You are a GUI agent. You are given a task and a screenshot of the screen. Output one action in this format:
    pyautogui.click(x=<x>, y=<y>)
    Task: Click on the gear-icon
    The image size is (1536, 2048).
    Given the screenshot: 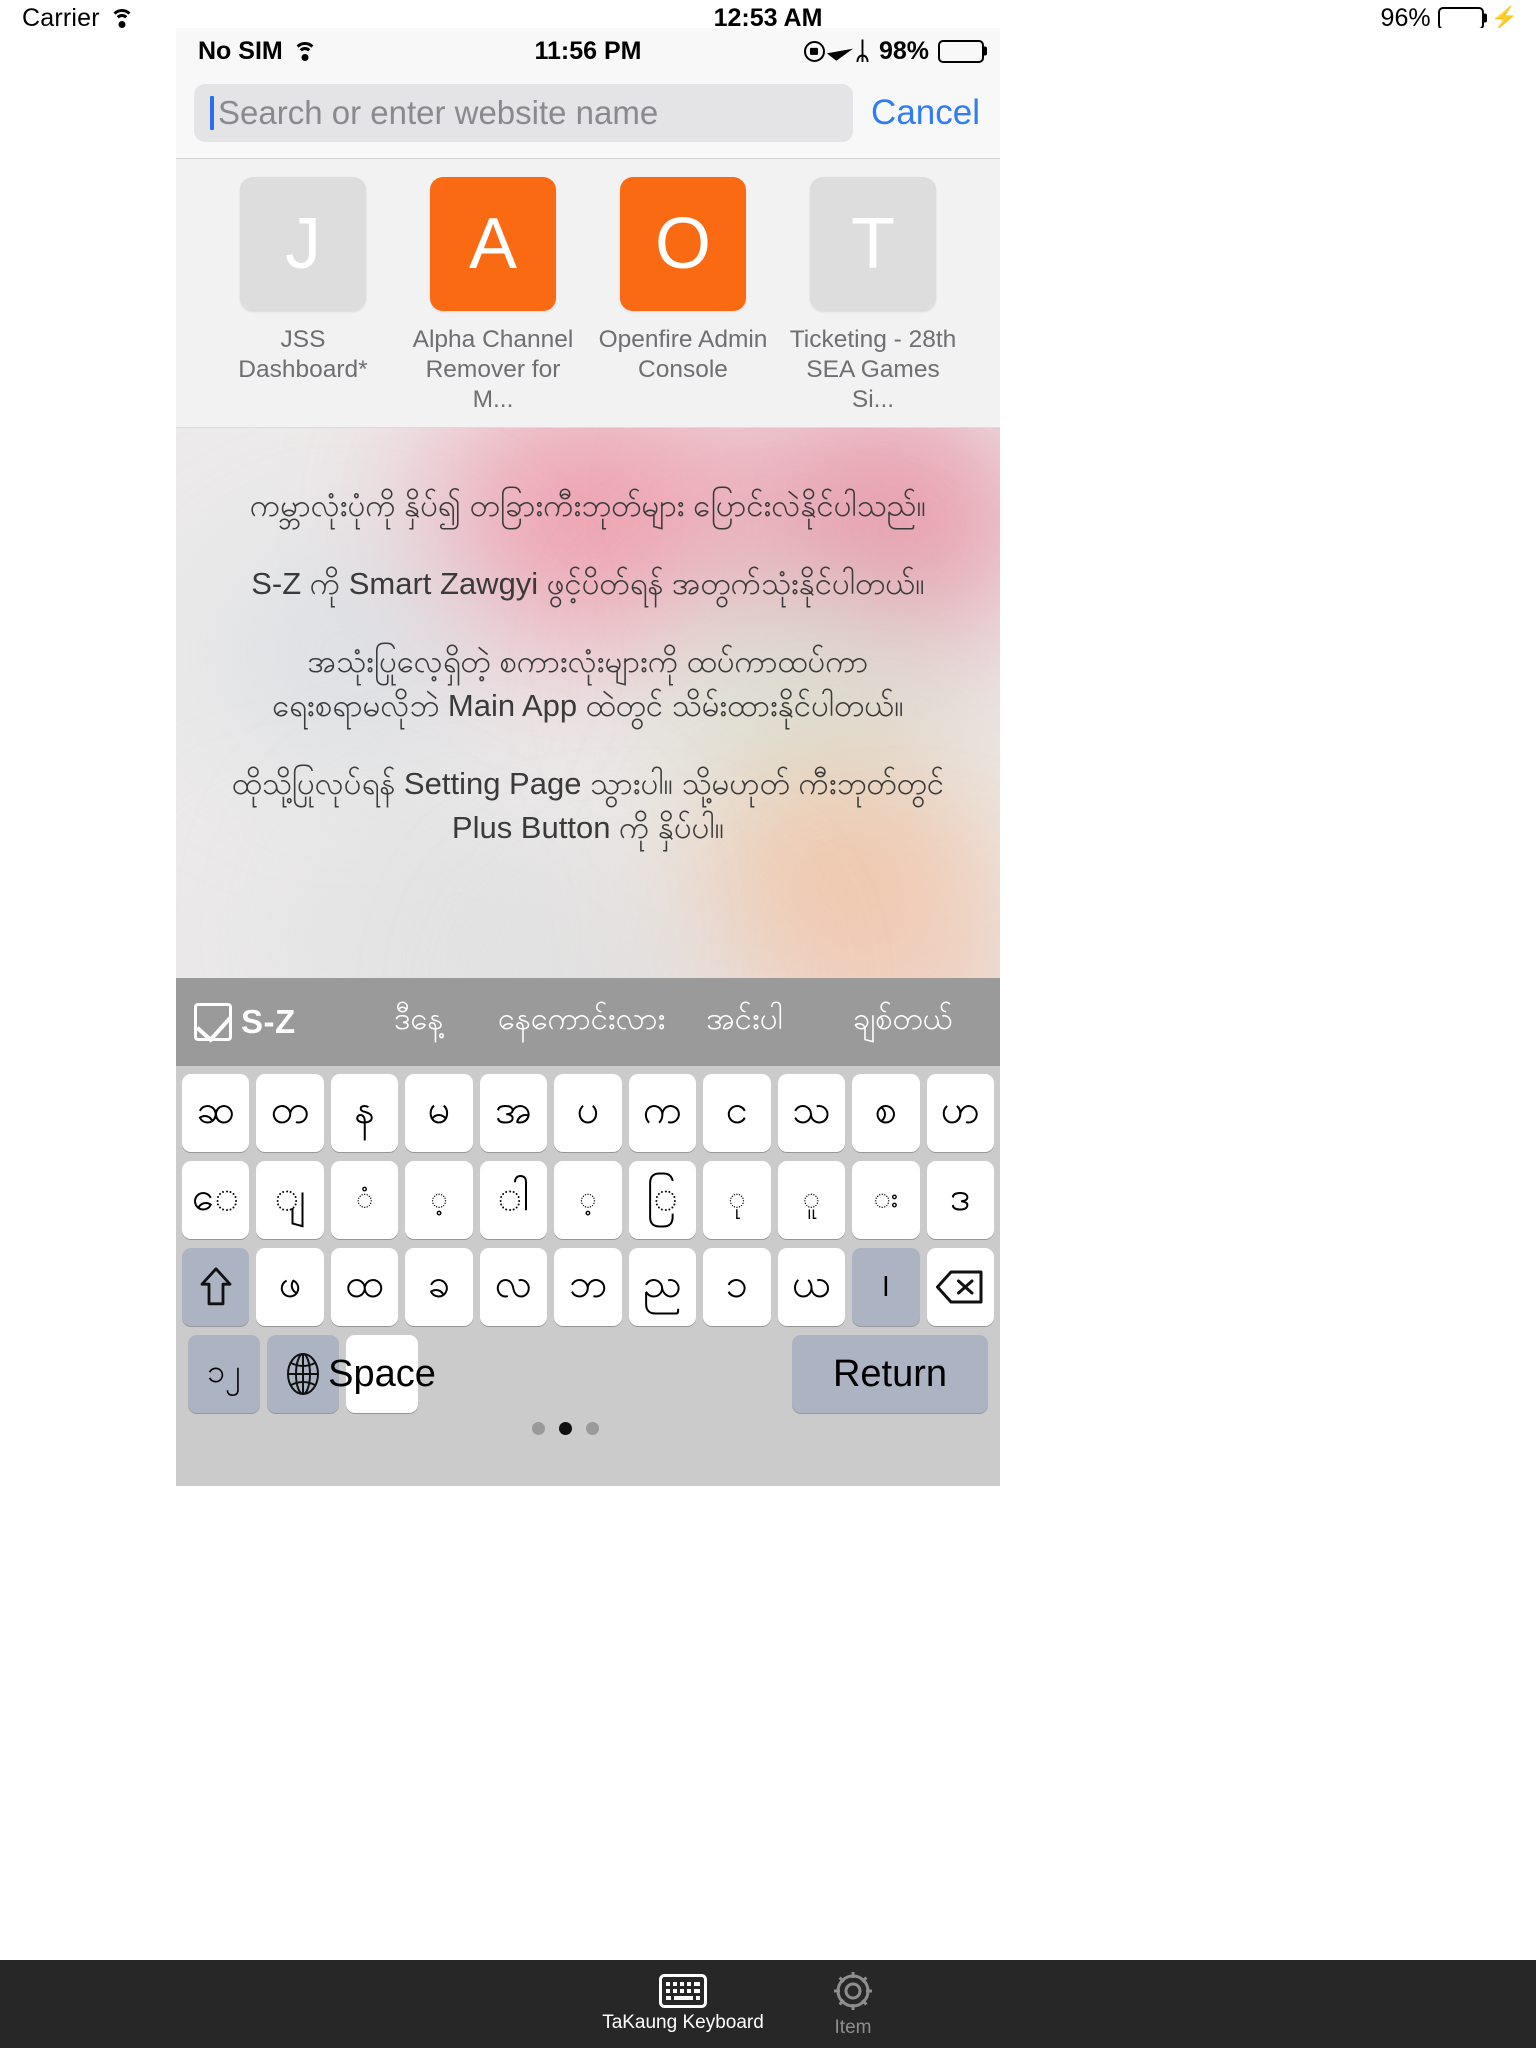 What is the action you would take?
    pyautogui.click(x=853, y=1991)
    